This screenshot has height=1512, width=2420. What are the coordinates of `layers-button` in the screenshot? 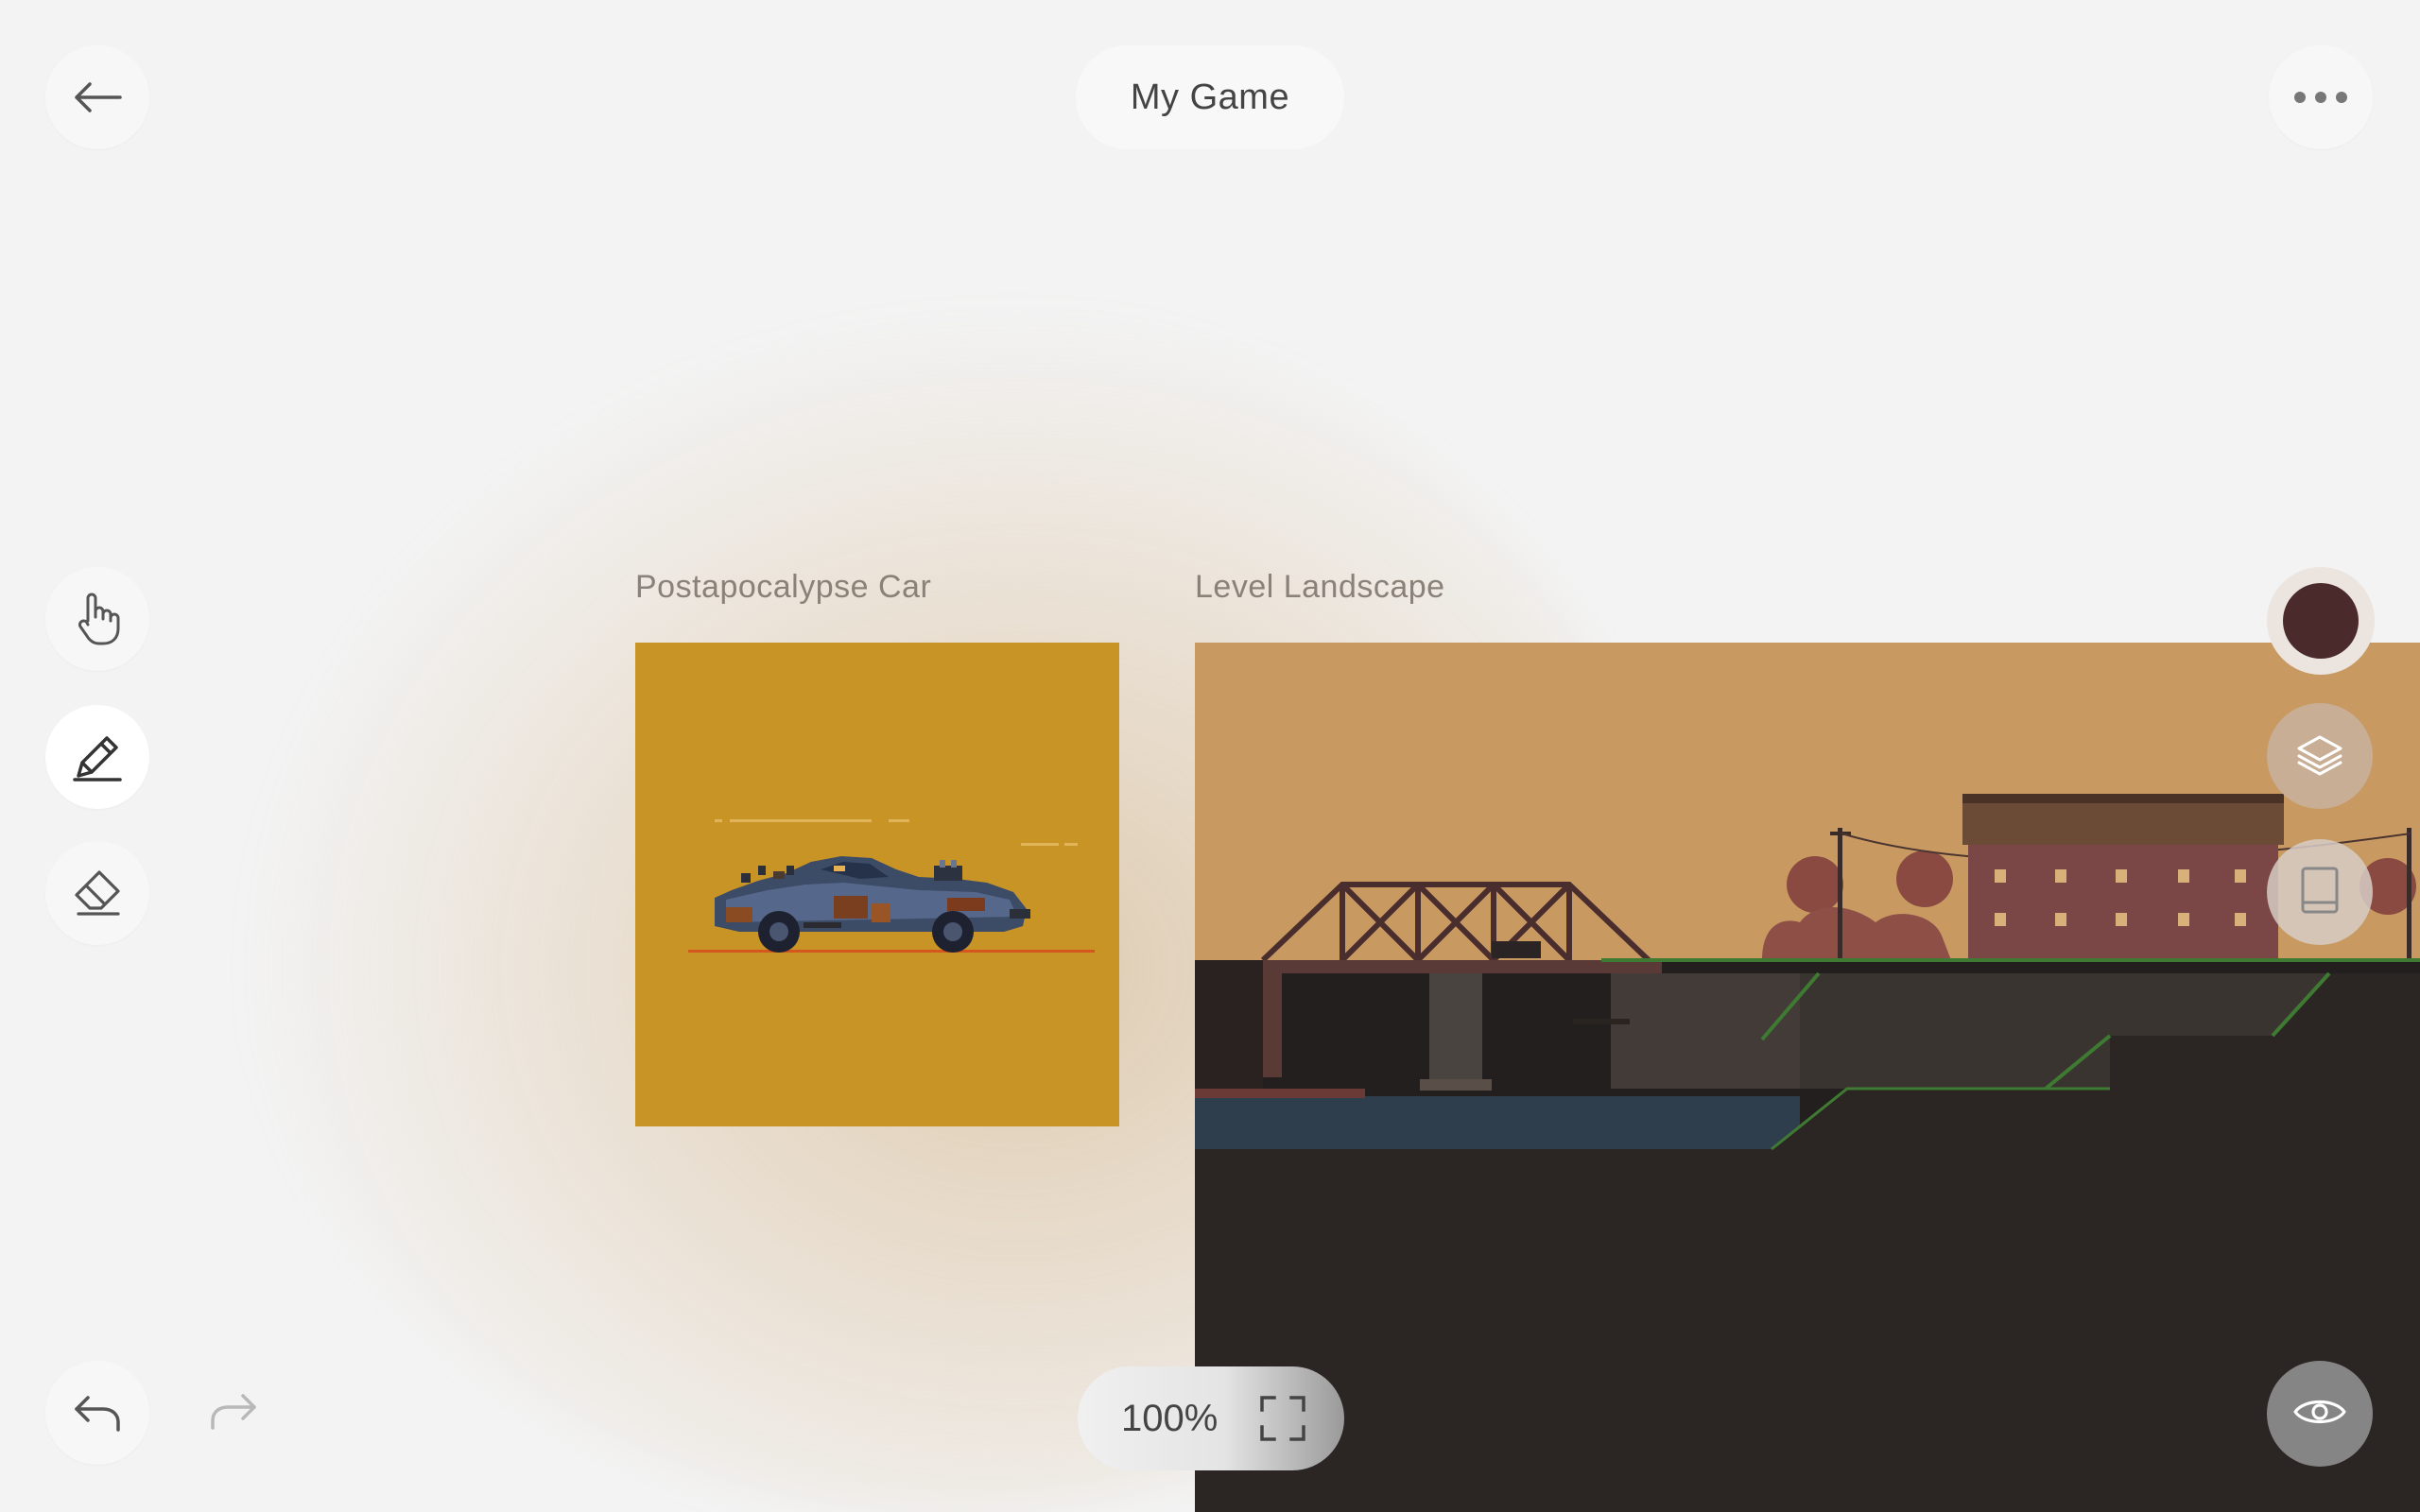 It's located at (2320, 756).